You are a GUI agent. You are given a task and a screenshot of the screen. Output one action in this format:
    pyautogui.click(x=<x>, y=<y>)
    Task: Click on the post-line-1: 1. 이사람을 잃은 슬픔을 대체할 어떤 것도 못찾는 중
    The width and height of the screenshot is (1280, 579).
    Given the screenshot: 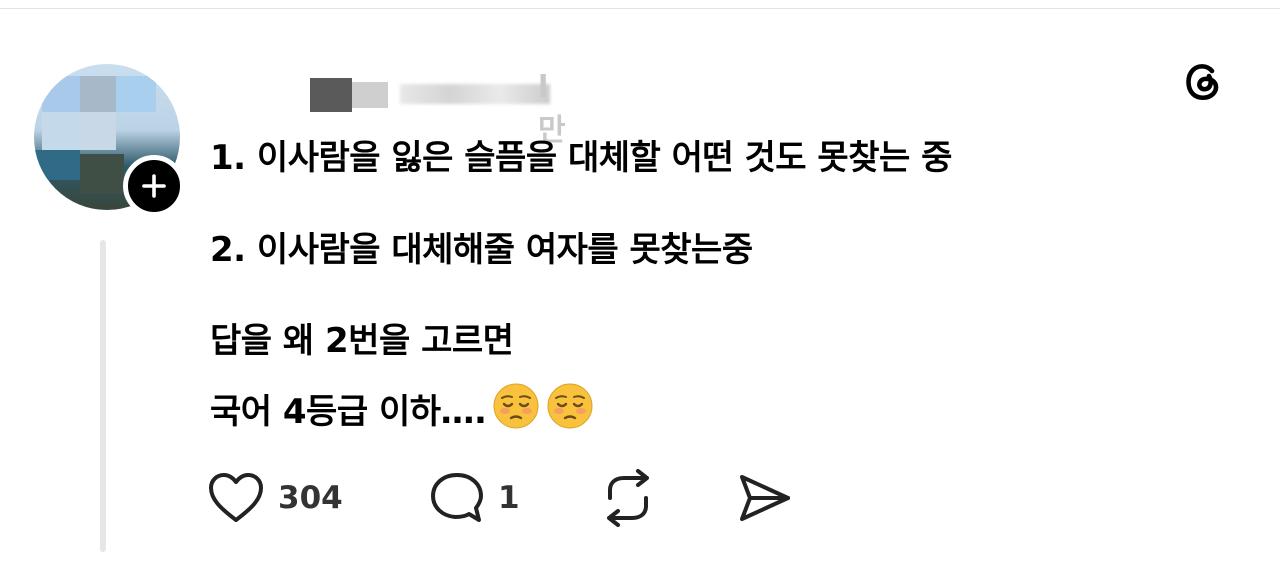 What is the action you would take?
    pyautogui.click(x=581, y=158)
    